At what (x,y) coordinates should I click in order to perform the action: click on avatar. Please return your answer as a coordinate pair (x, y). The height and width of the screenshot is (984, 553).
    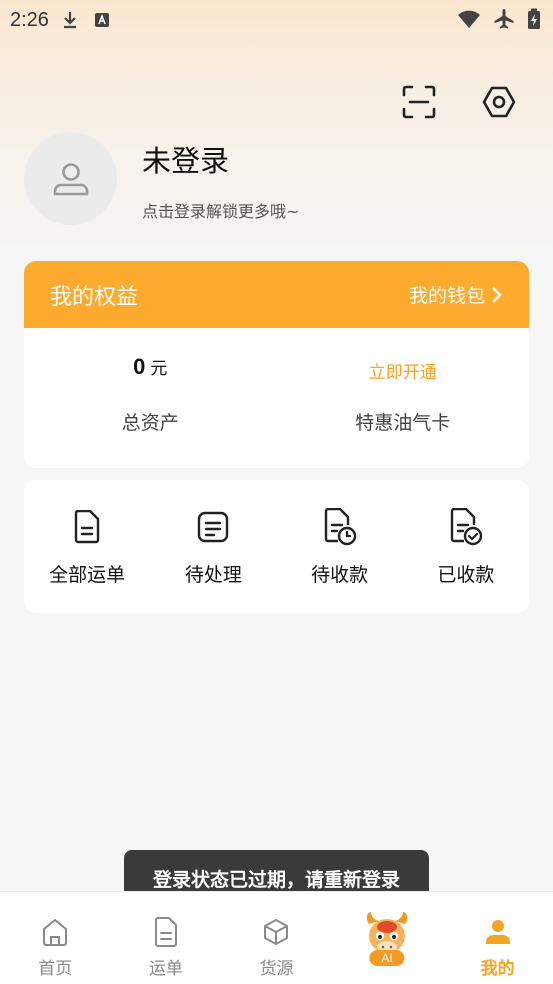
    Looking at the image, I should click on (70, 178).